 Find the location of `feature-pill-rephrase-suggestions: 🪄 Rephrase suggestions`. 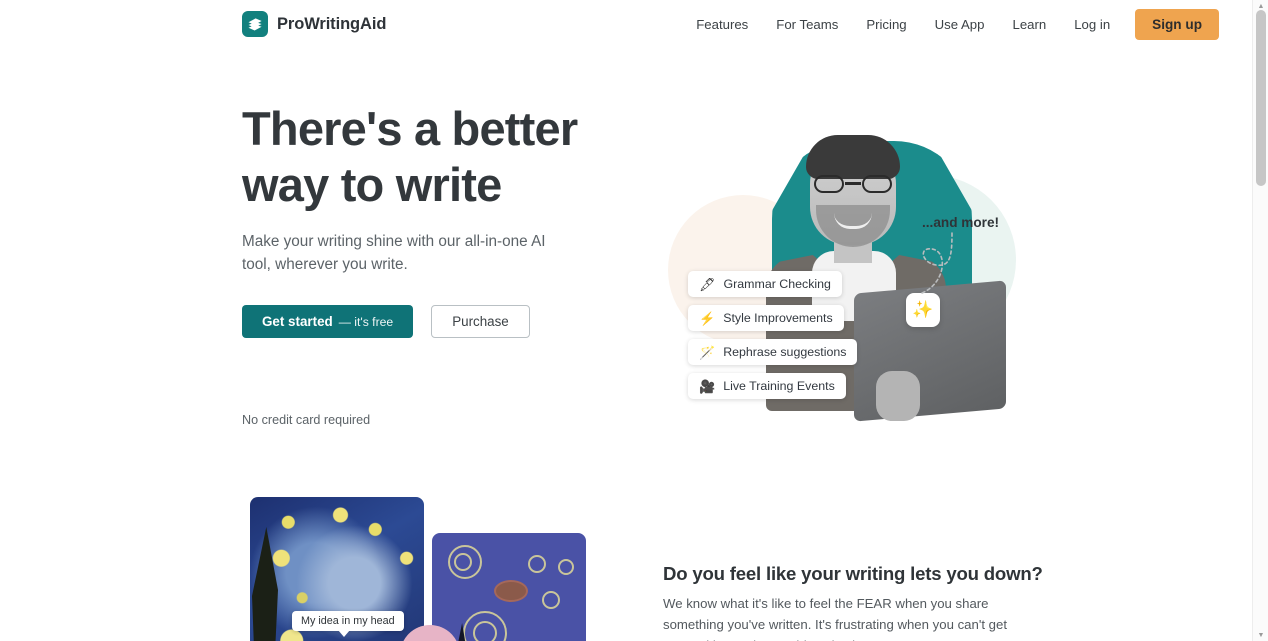

feature-pill-rephrase-suggestions: 🪄 Rephrase suggestions is located at coordinates (773, 352).